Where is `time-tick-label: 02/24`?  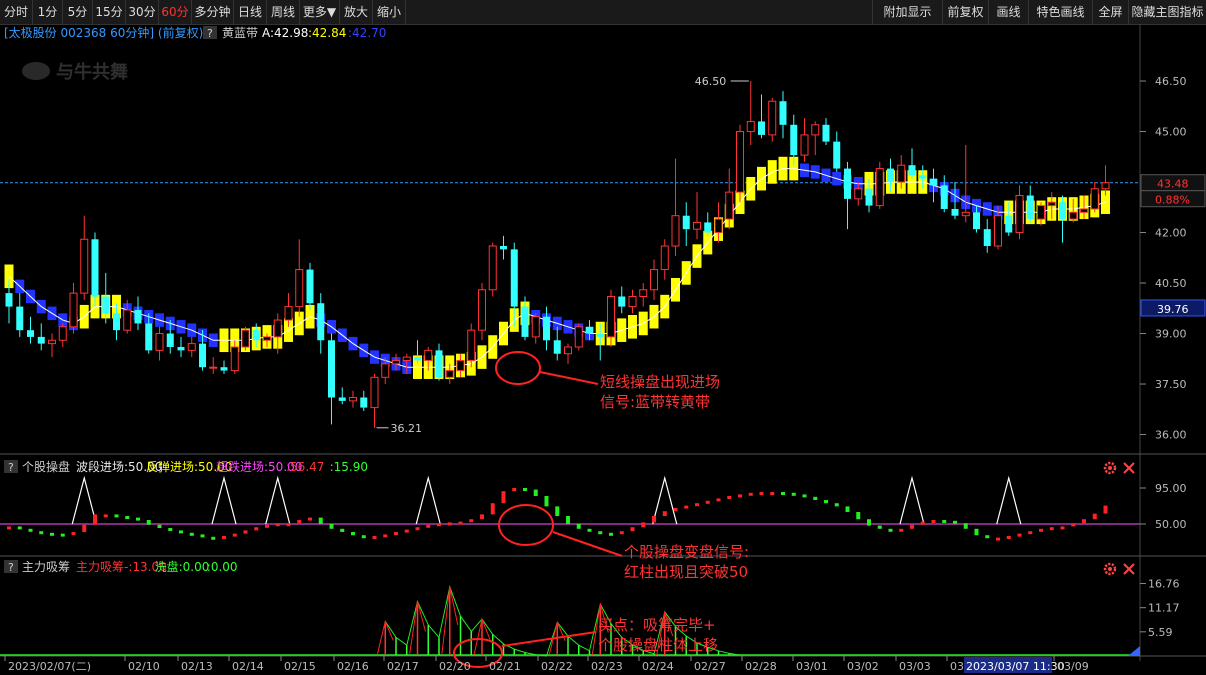 time-tick-label: 02/24 is located at coordinates (658, 666).